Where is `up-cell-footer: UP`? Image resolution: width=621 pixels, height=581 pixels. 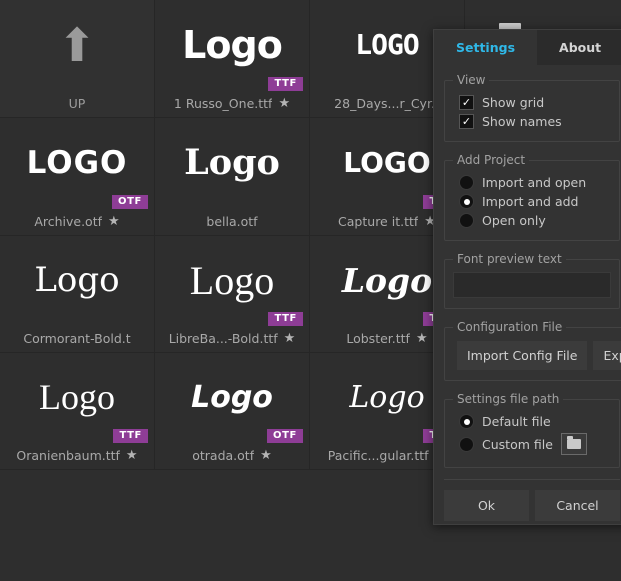
up-cell-footer: UP is located at coordinates (77, 103).